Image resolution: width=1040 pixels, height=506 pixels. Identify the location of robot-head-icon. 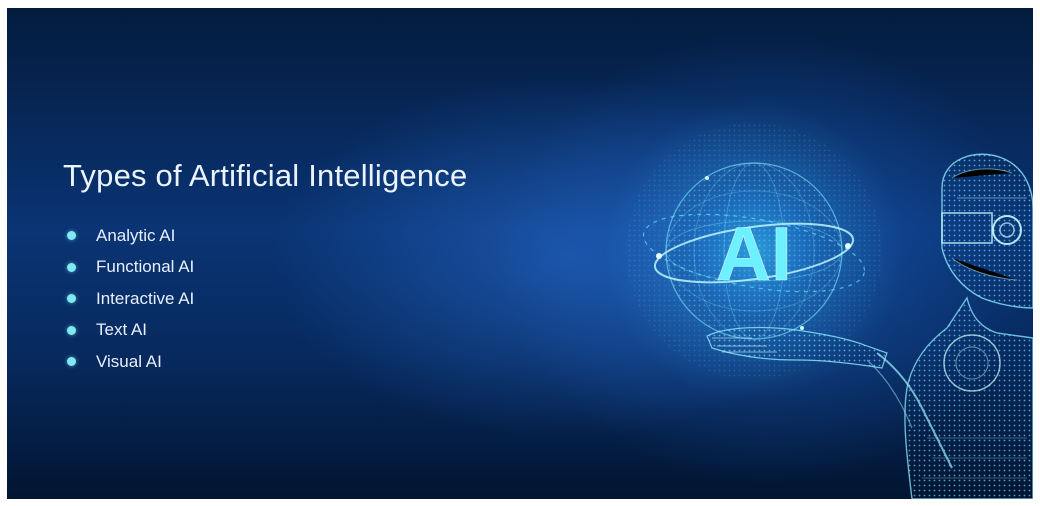
(987, 231).